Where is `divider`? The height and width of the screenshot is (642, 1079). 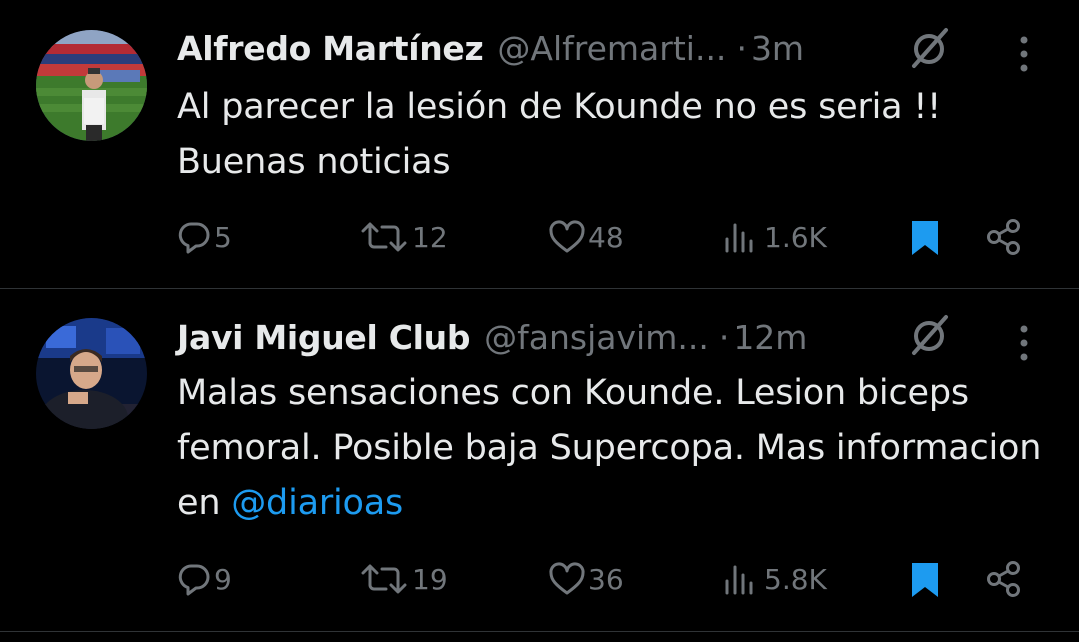 divider is located at coordinates (539, 631).